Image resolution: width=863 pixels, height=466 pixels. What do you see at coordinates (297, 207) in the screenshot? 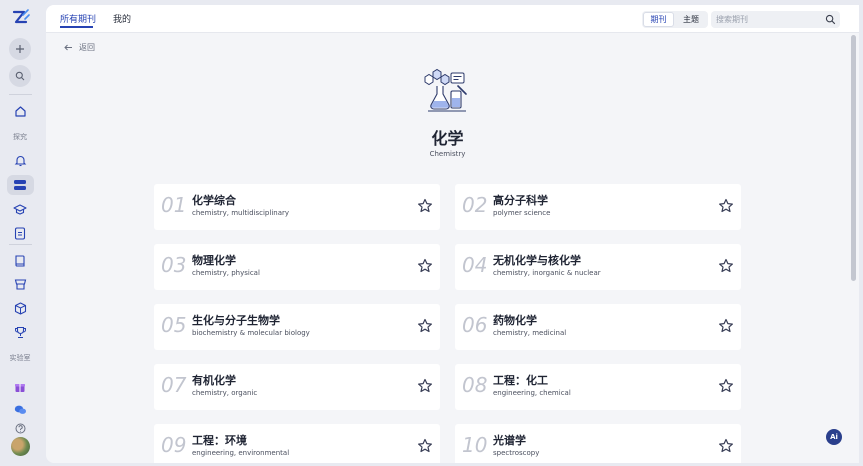
I see `journal-card: 01 化学综合 chemistry, multidisciplinary` at bounding box center [297, 207].